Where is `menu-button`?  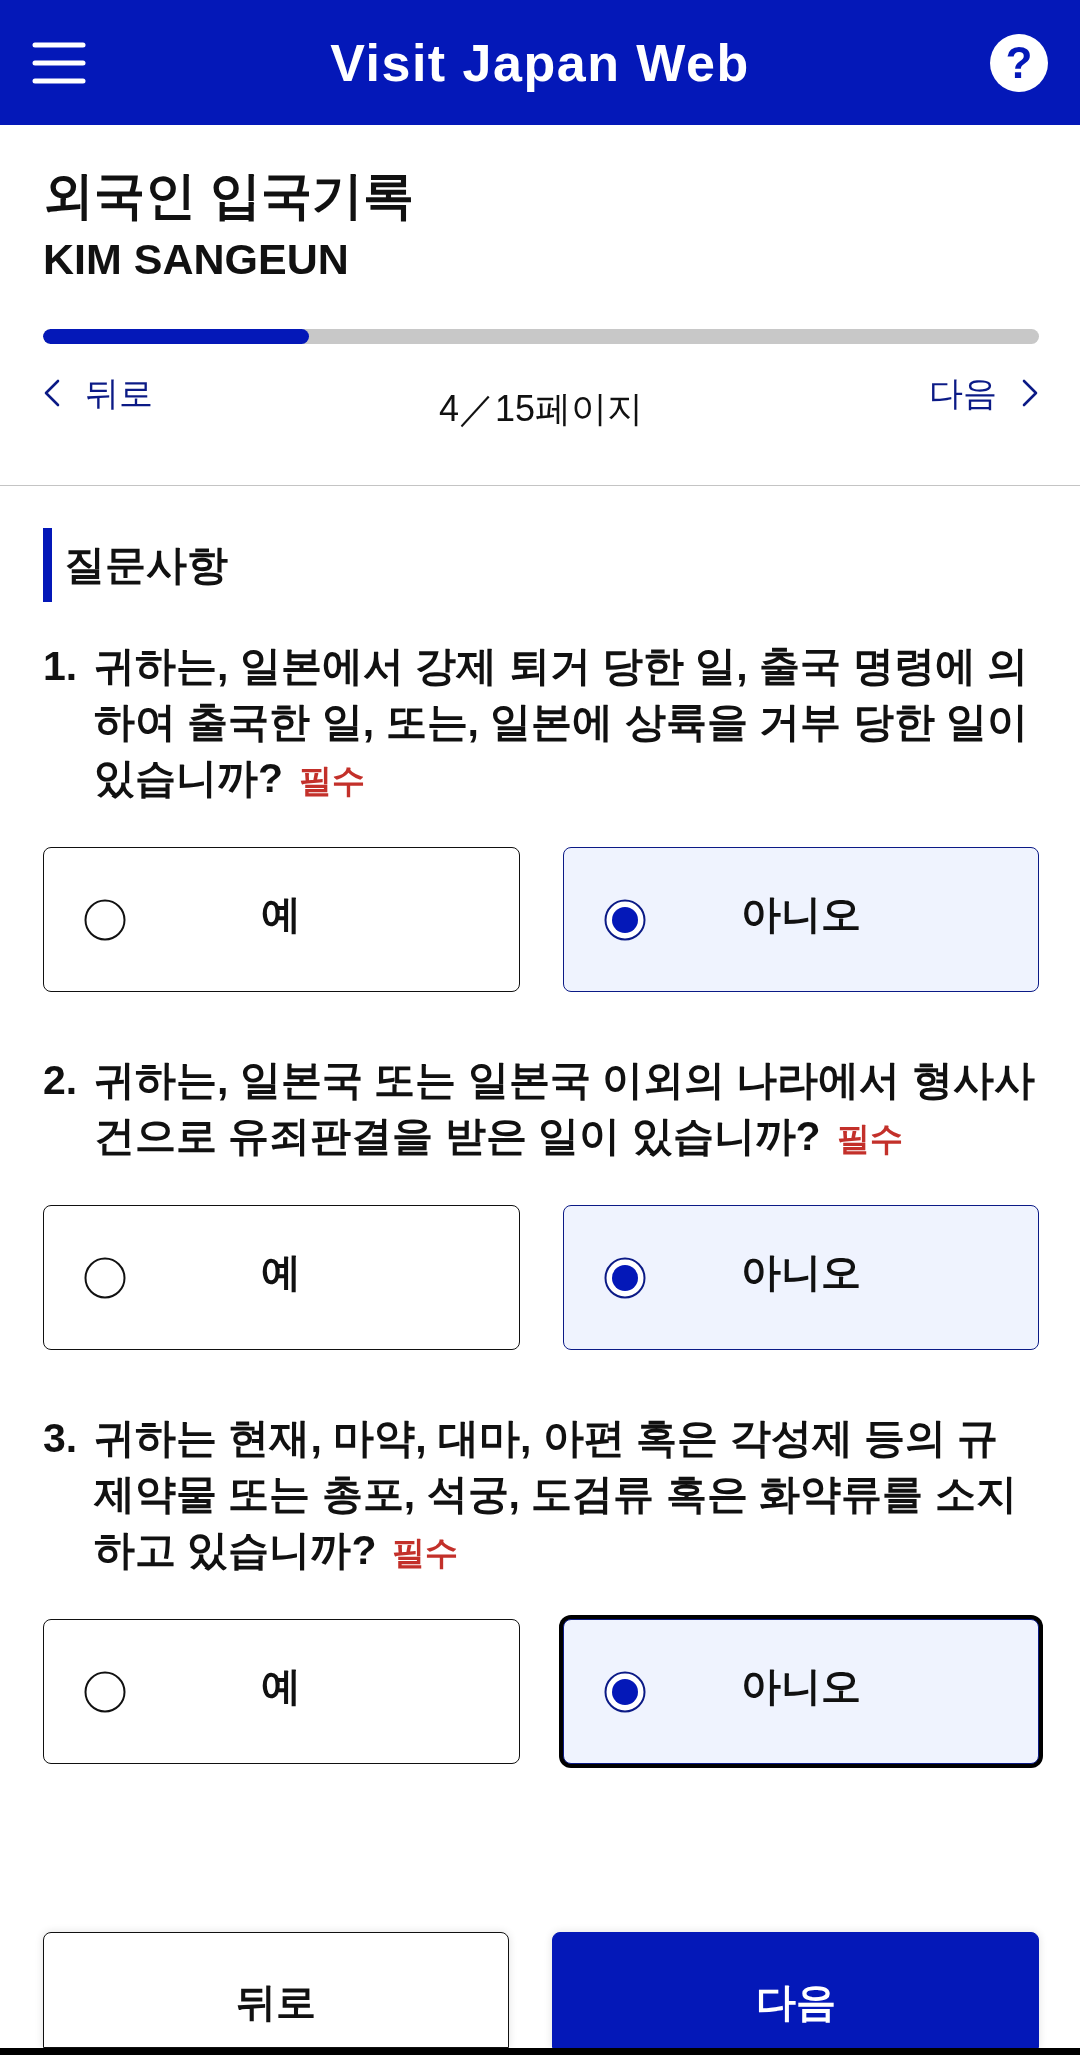 menu-button is located at coordinates (59, 62).